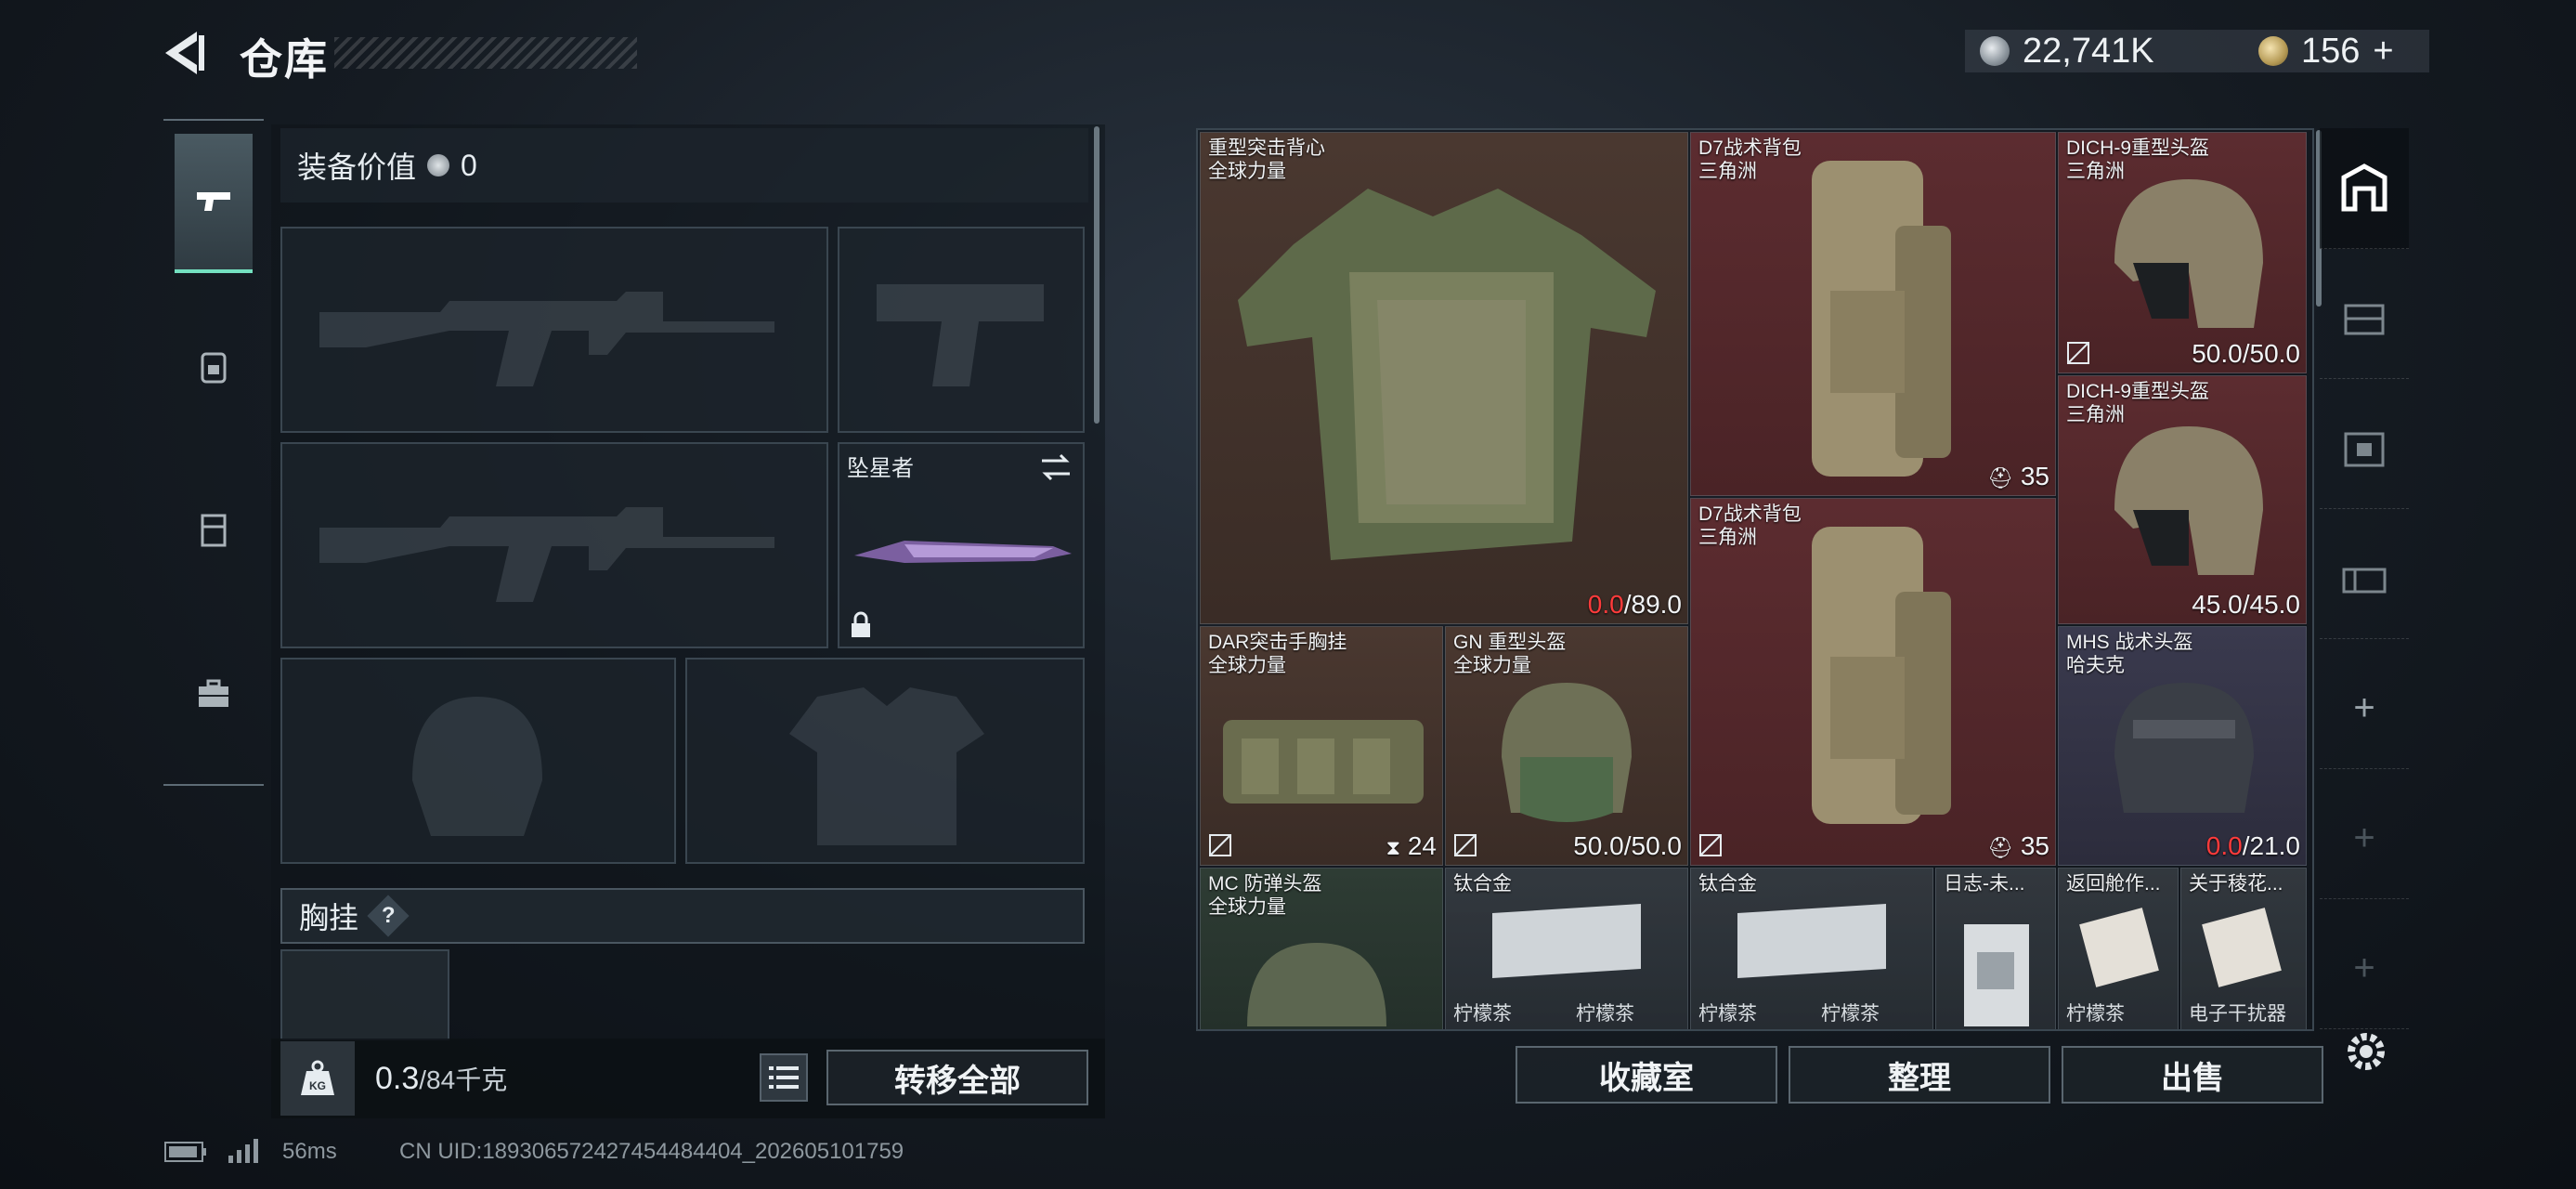 Image resolution: width=2576 pixels, height=1189 pixels. Describe the element at coordinates (329, 917) in the screenshot. I see `chest-rig-label: 胸挂` at that location.